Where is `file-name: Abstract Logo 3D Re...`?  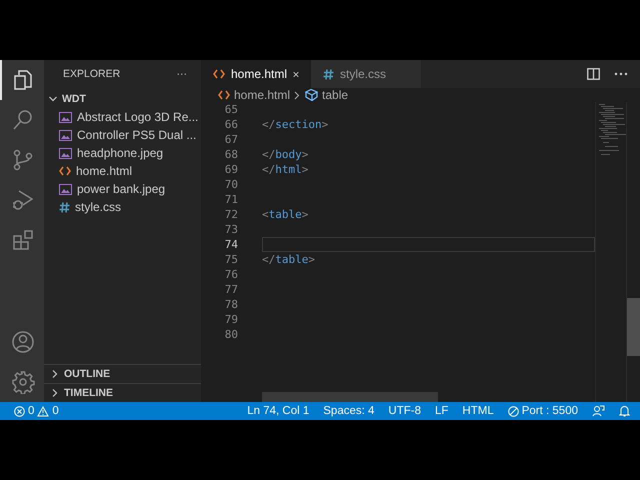
file-name: Abstract Logo 3D Re... is located at coordinates (137, 117).